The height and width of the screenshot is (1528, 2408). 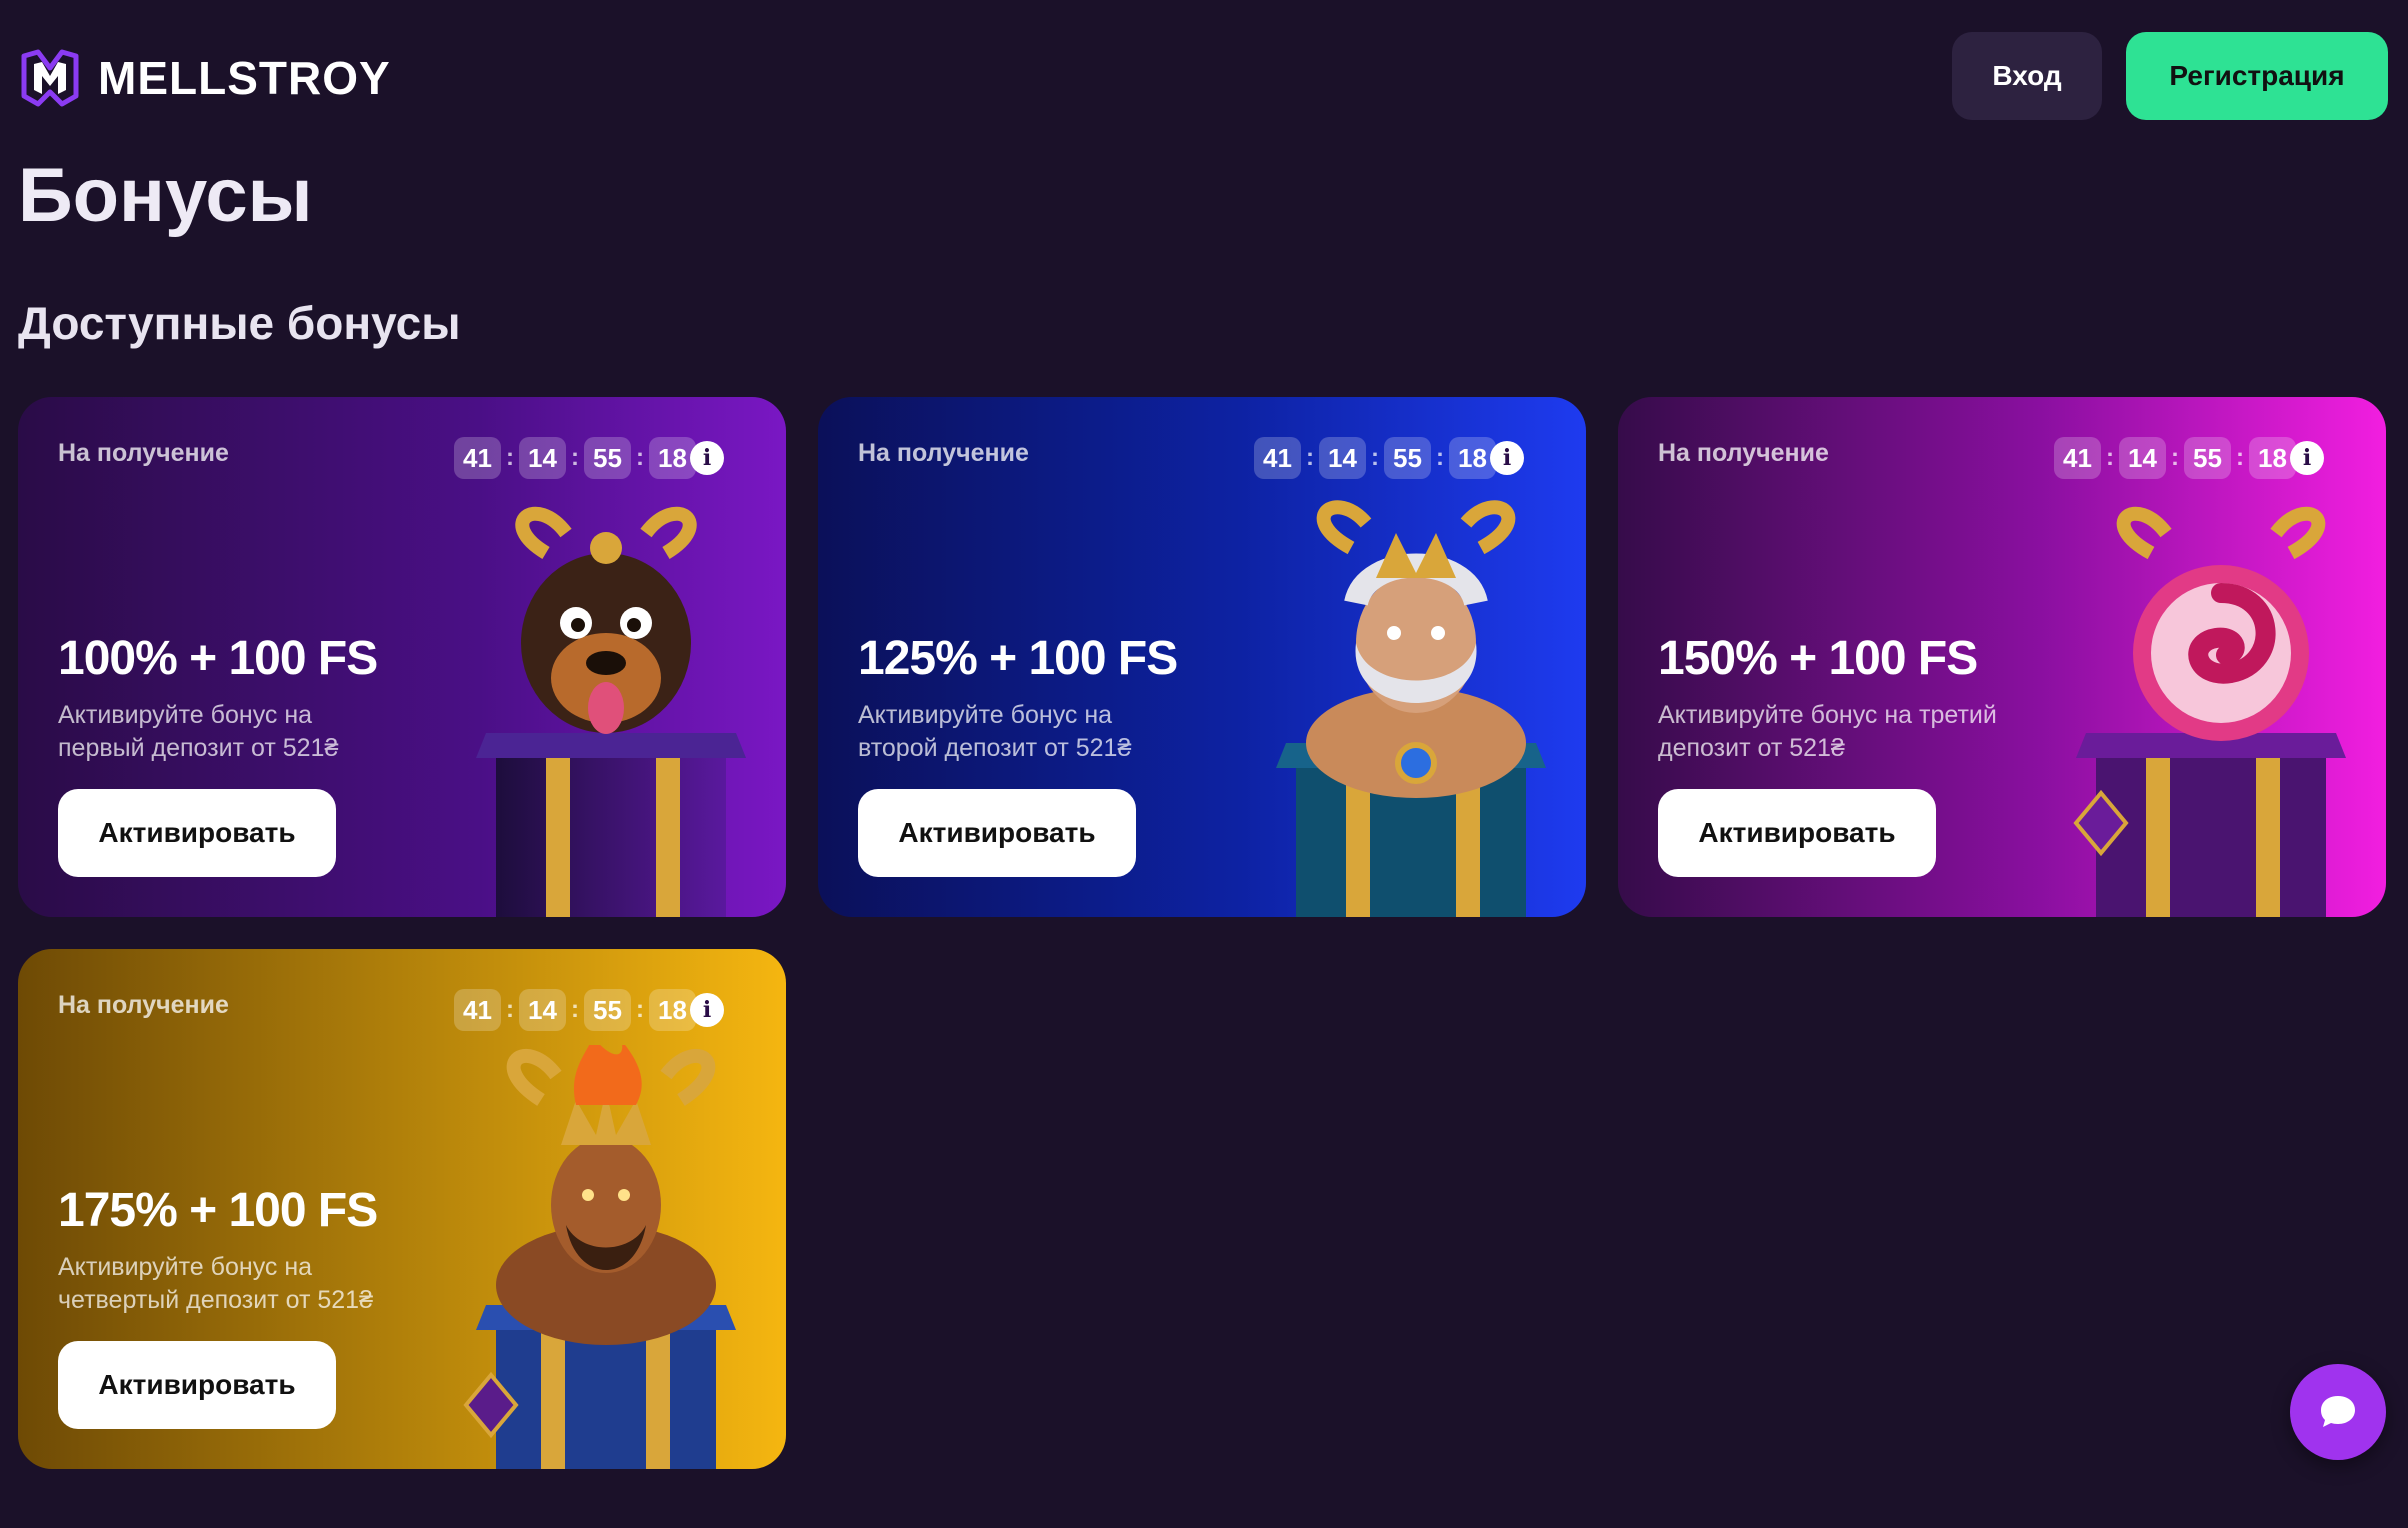 I want to click on dog-in-gift-box-icon, so click(x=611, y=711).